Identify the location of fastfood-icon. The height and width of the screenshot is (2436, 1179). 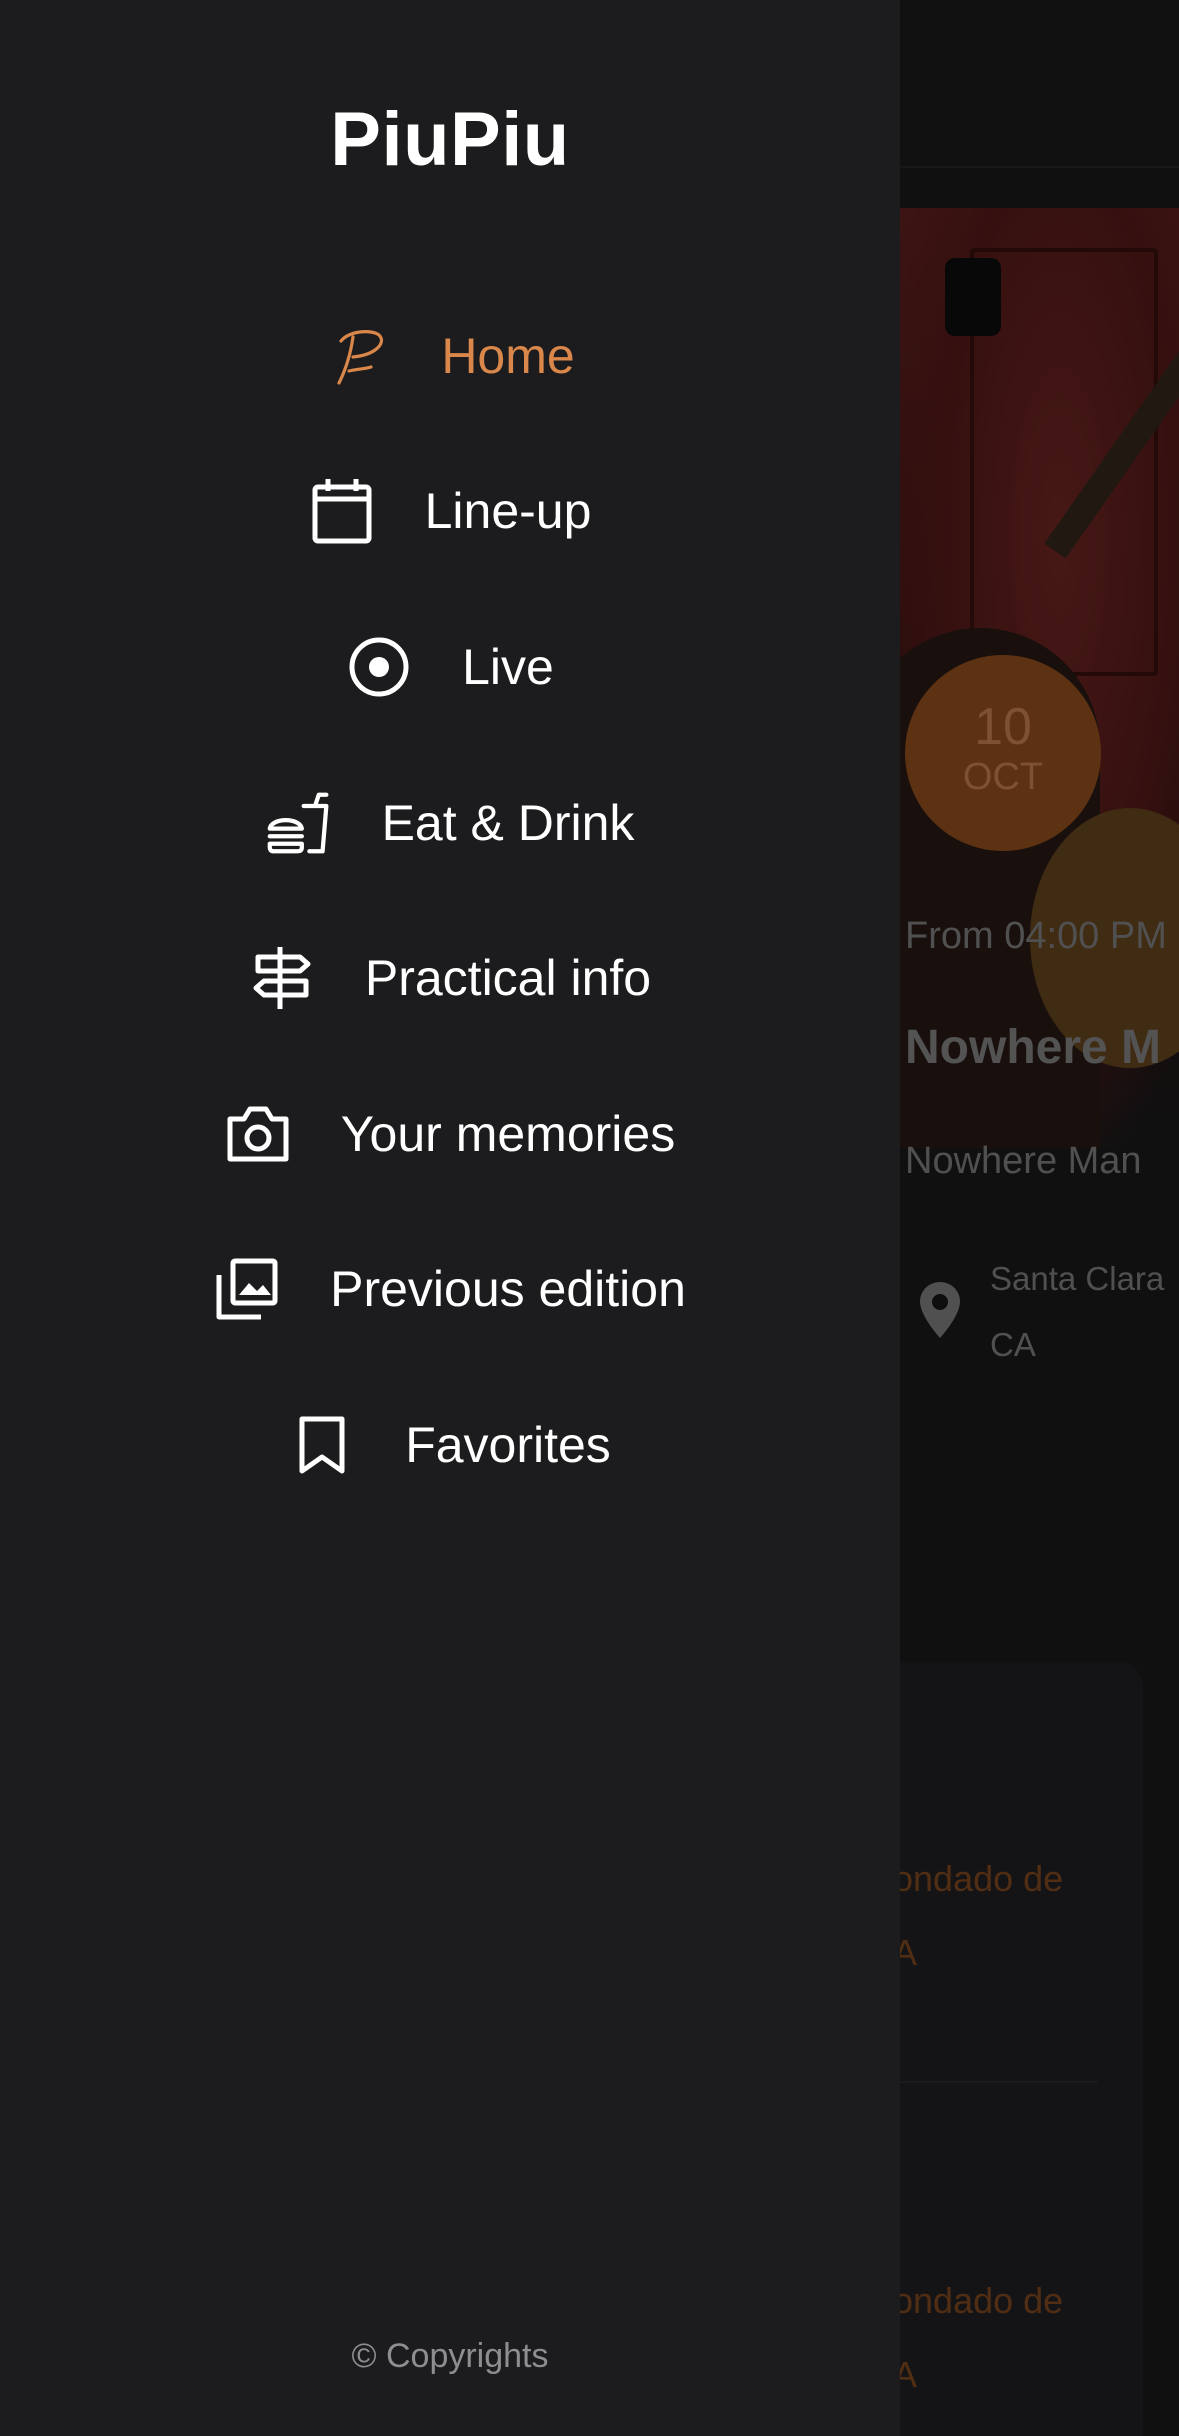
(299, 823).